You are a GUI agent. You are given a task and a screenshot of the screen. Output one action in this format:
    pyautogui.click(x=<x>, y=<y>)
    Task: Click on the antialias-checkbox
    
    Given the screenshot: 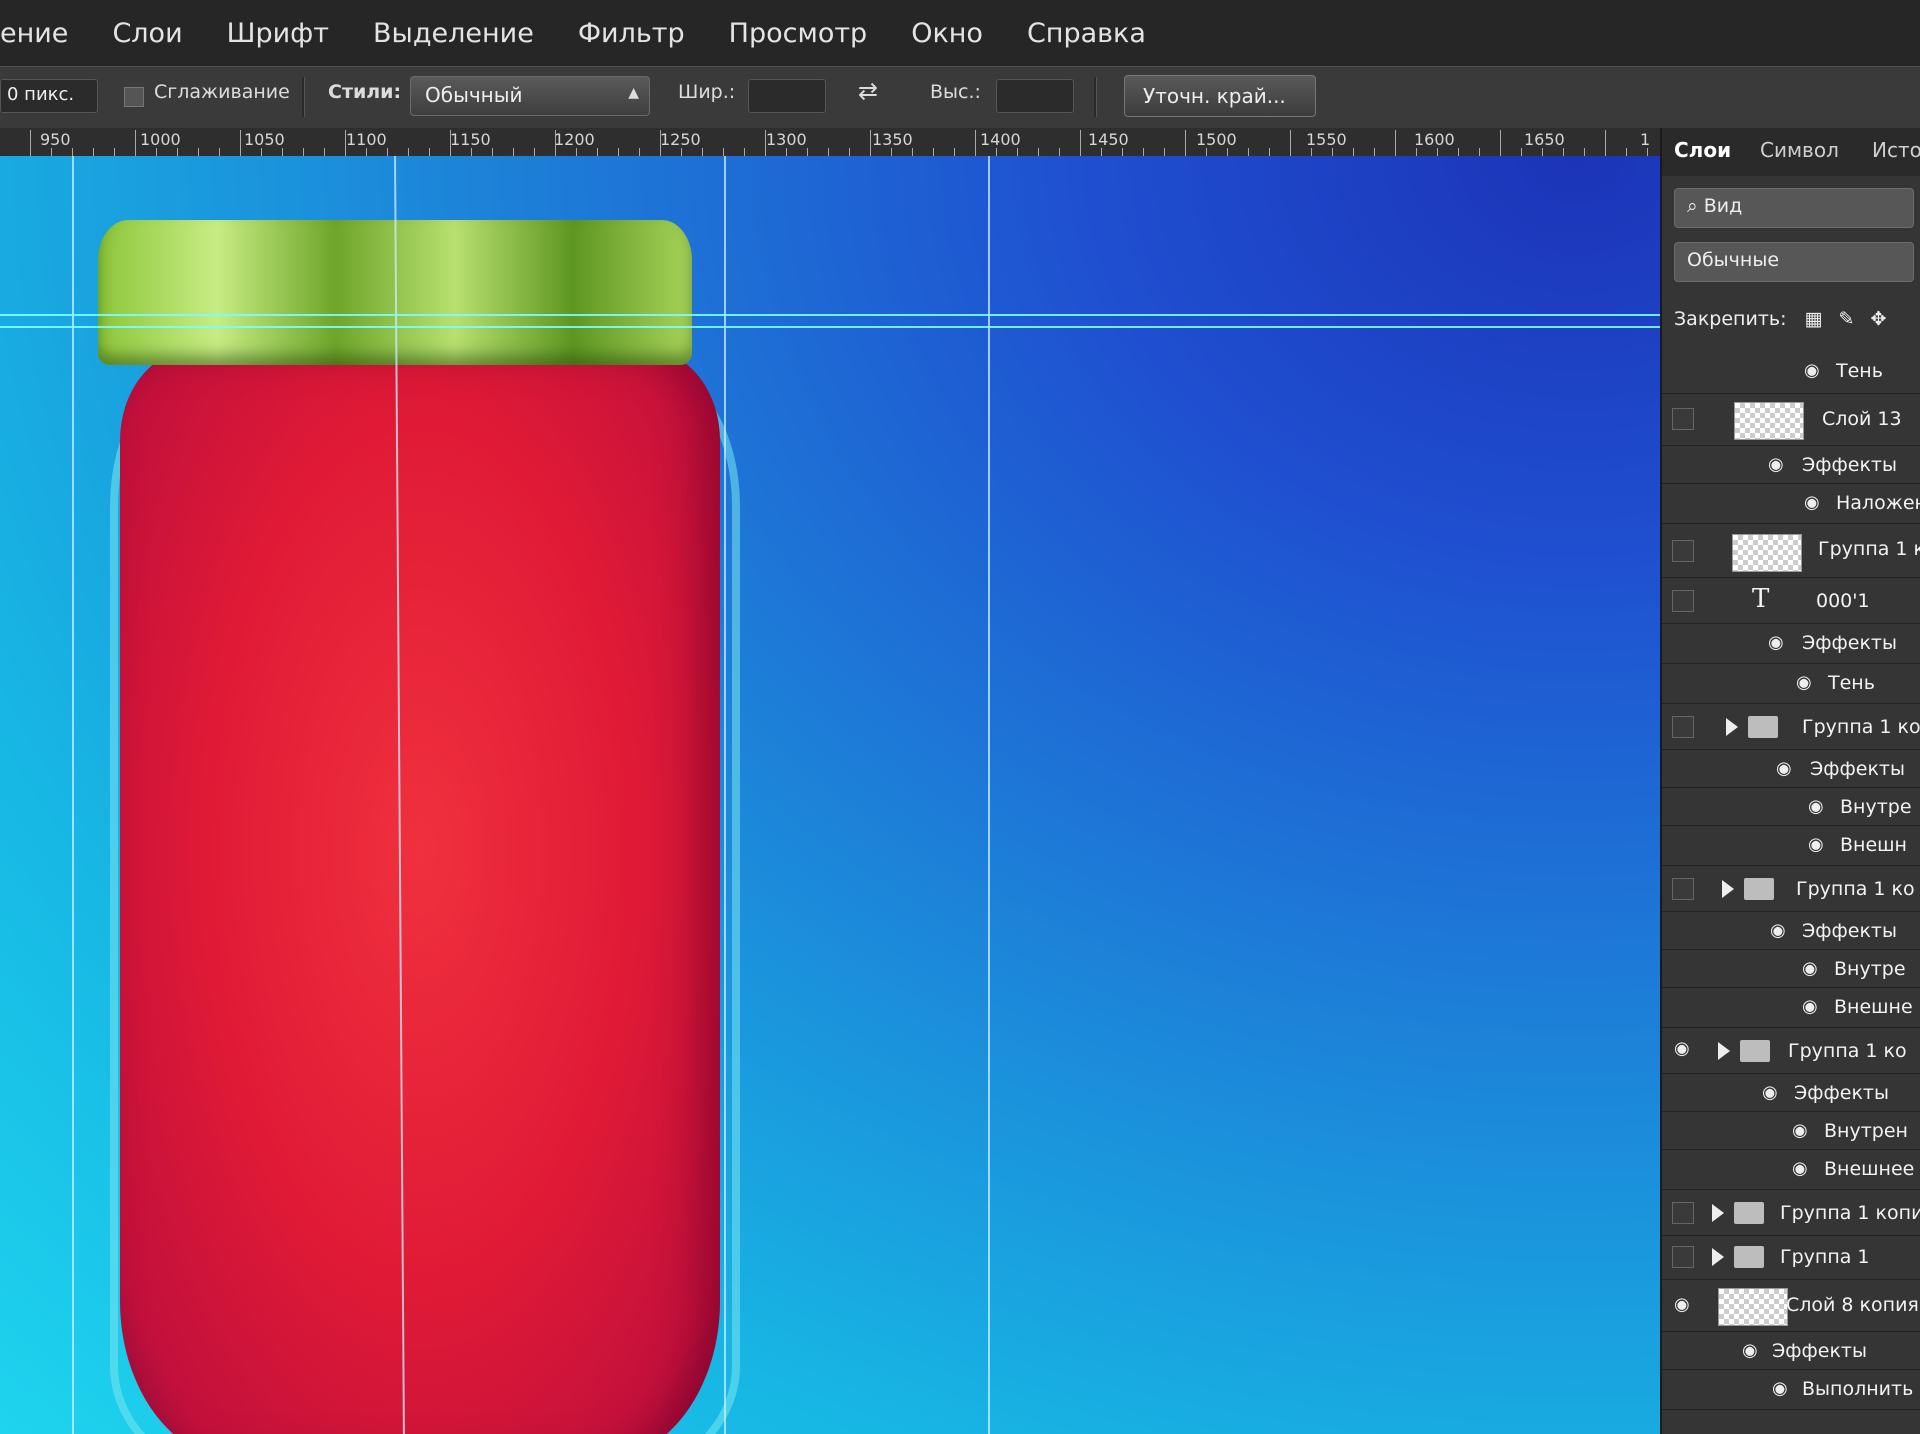 What is the action you would take?
    pyautogui.click(x=134, y=97)
    